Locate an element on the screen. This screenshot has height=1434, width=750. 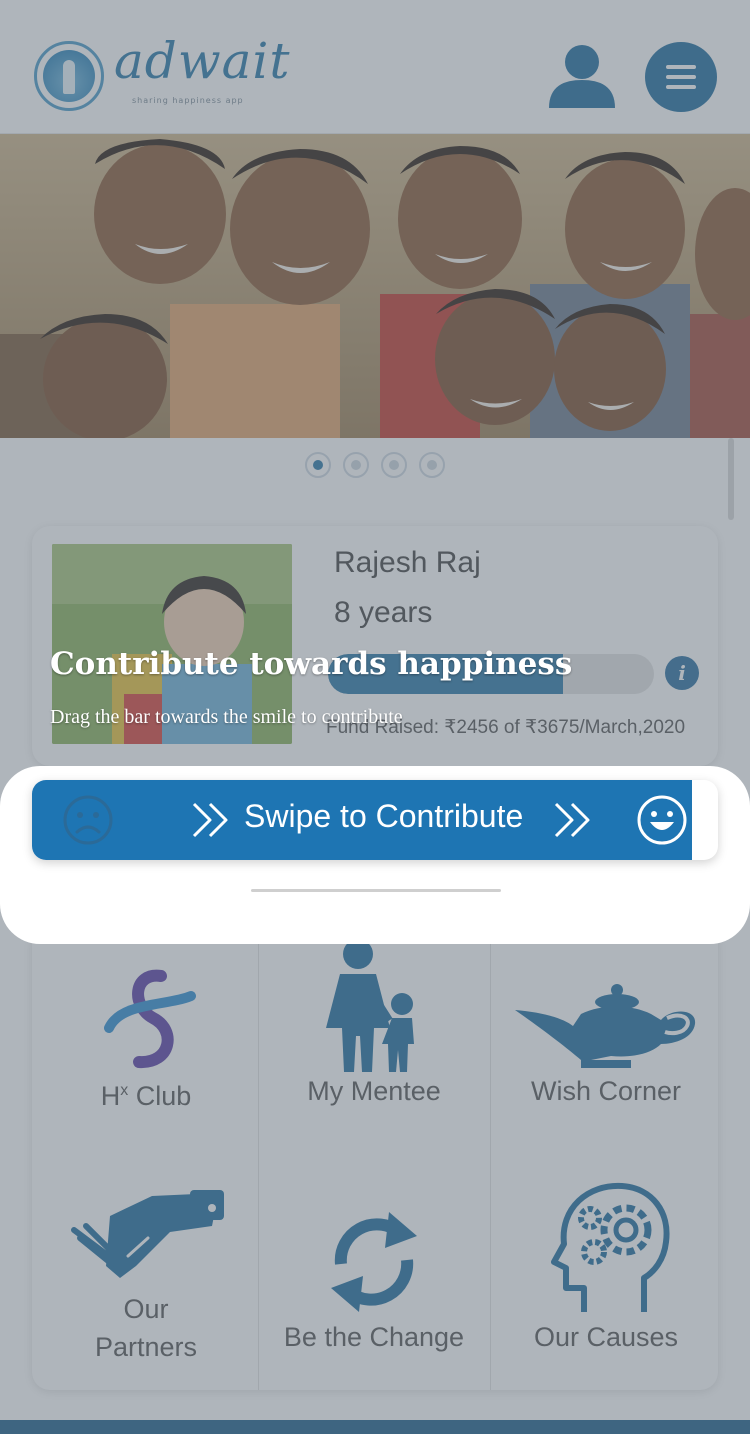
swipe-to-contribute-slider: Swipe to Contribute is located at coordinates (375, 820).